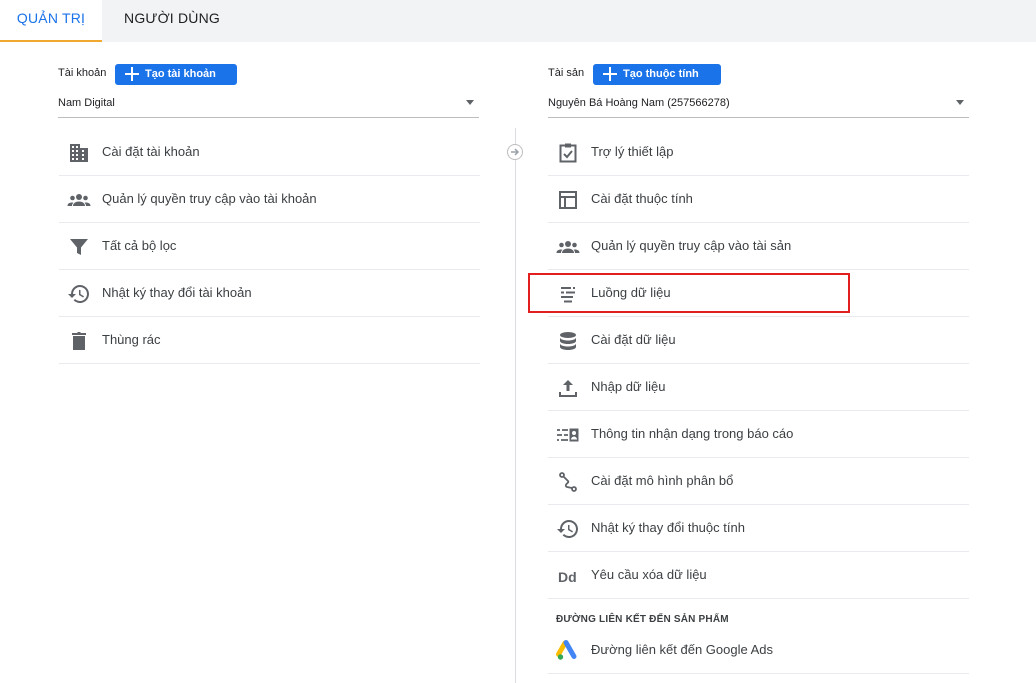 The width and height of the screenshot is (1036, 683). I want to click on property-item-data-settings-label: Cài đặt dữ liệu, so click(633, 339).